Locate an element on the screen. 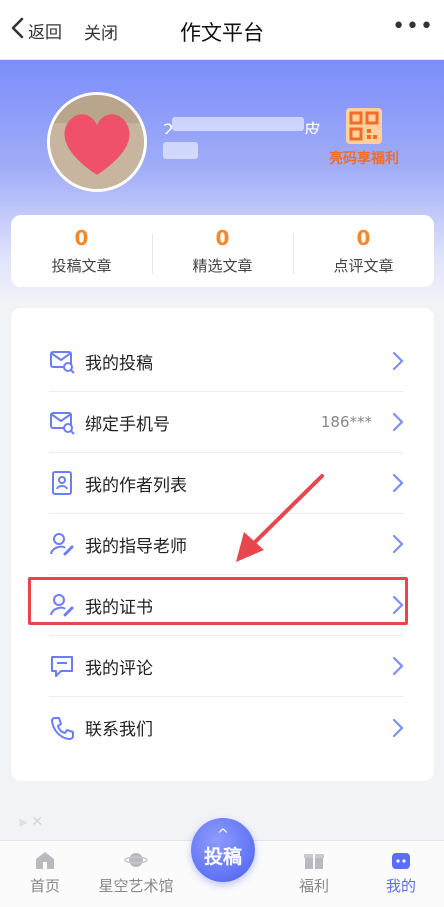 Image resolution: width=444 pixels, height=907 pixels. menu-item-label: 联系我们 is located at coordinates (119, 730).